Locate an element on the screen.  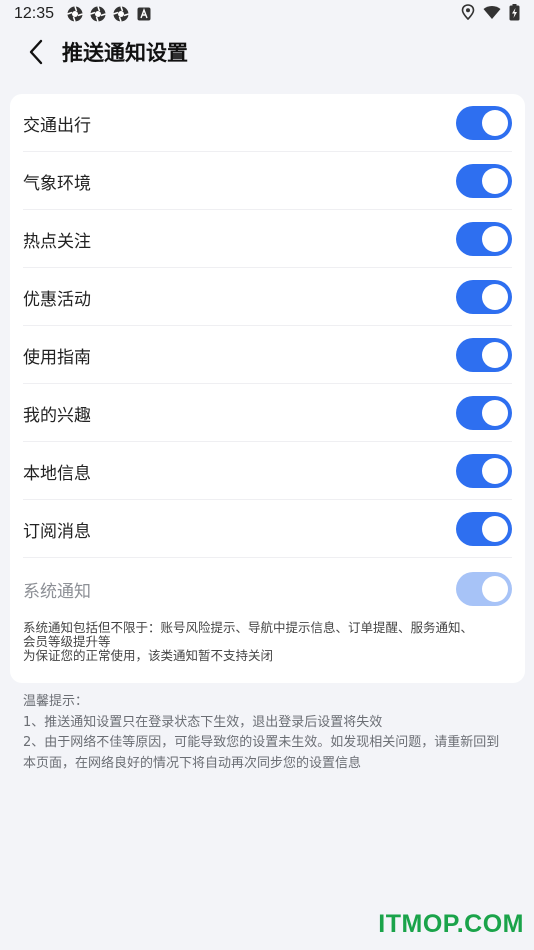
text-a-icon is located at coordinates (143, 14).